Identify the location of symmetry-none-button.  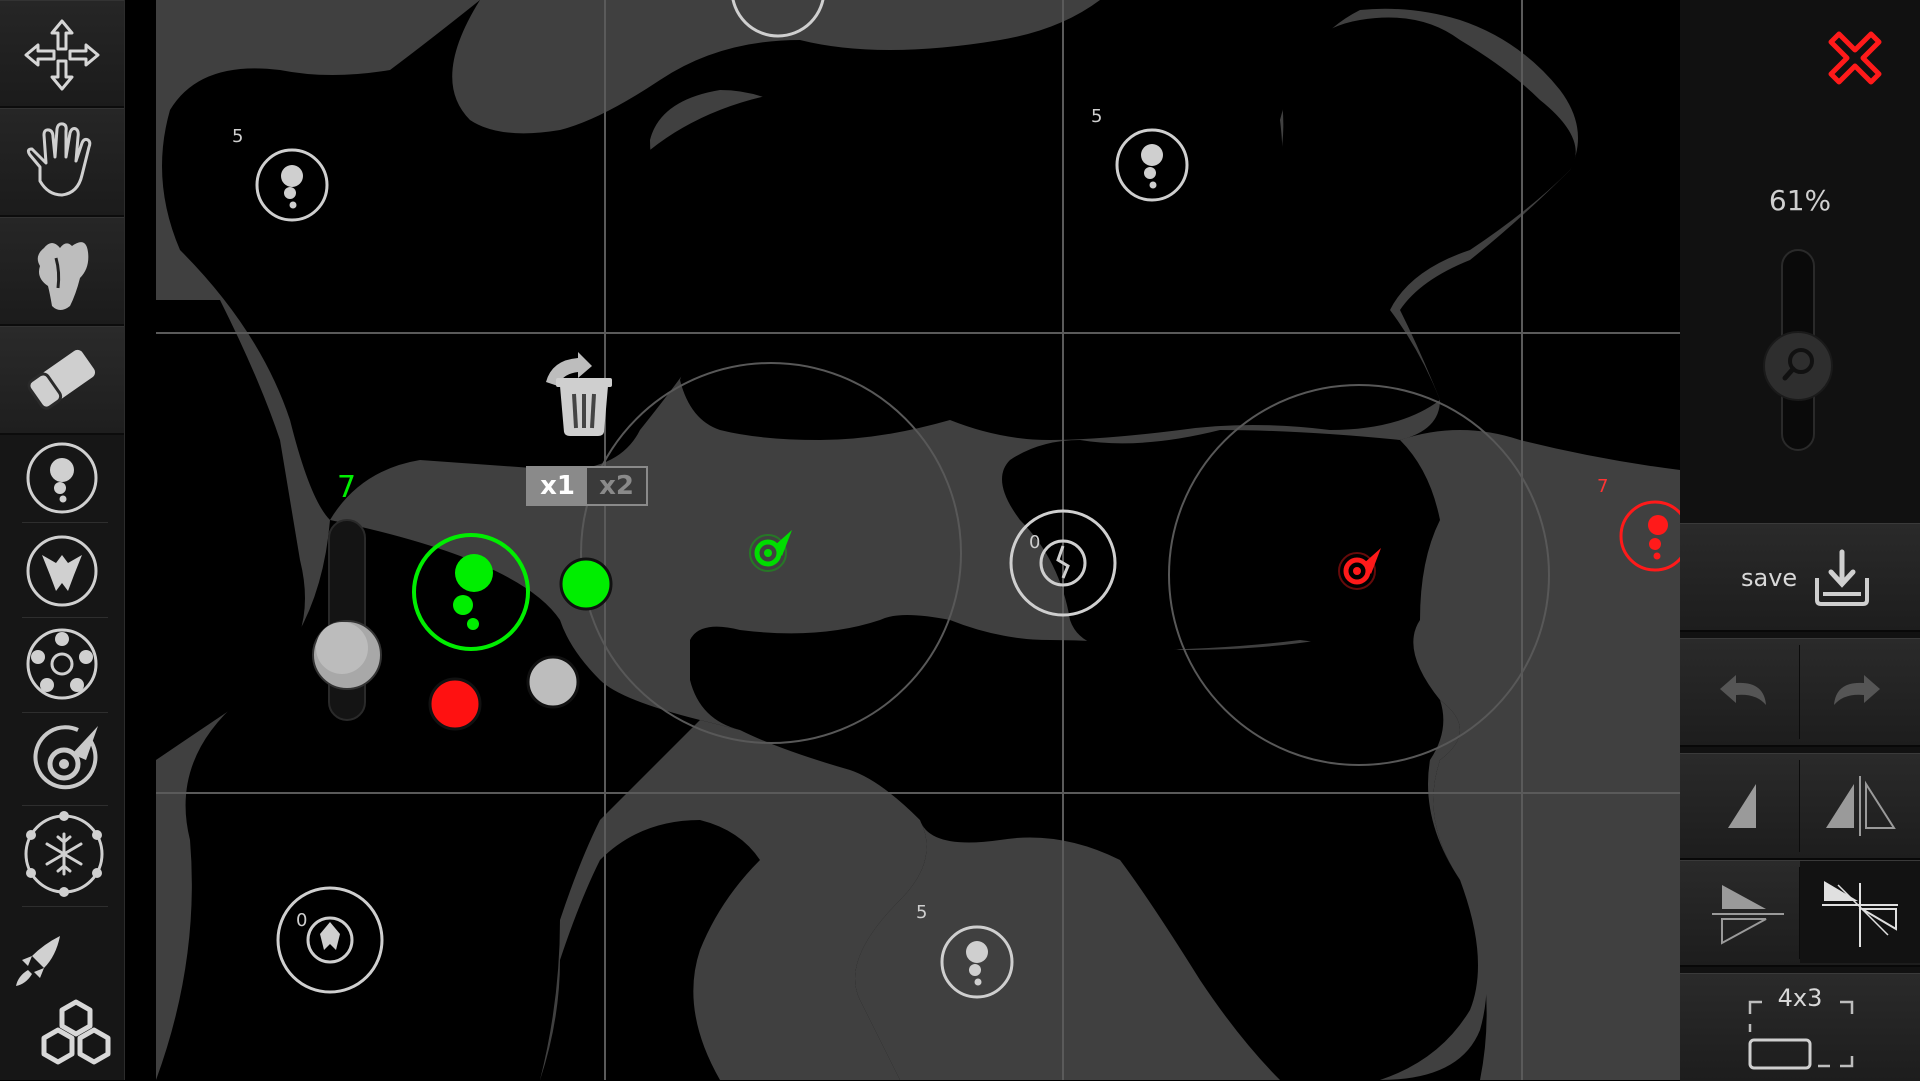
(1743, 806).